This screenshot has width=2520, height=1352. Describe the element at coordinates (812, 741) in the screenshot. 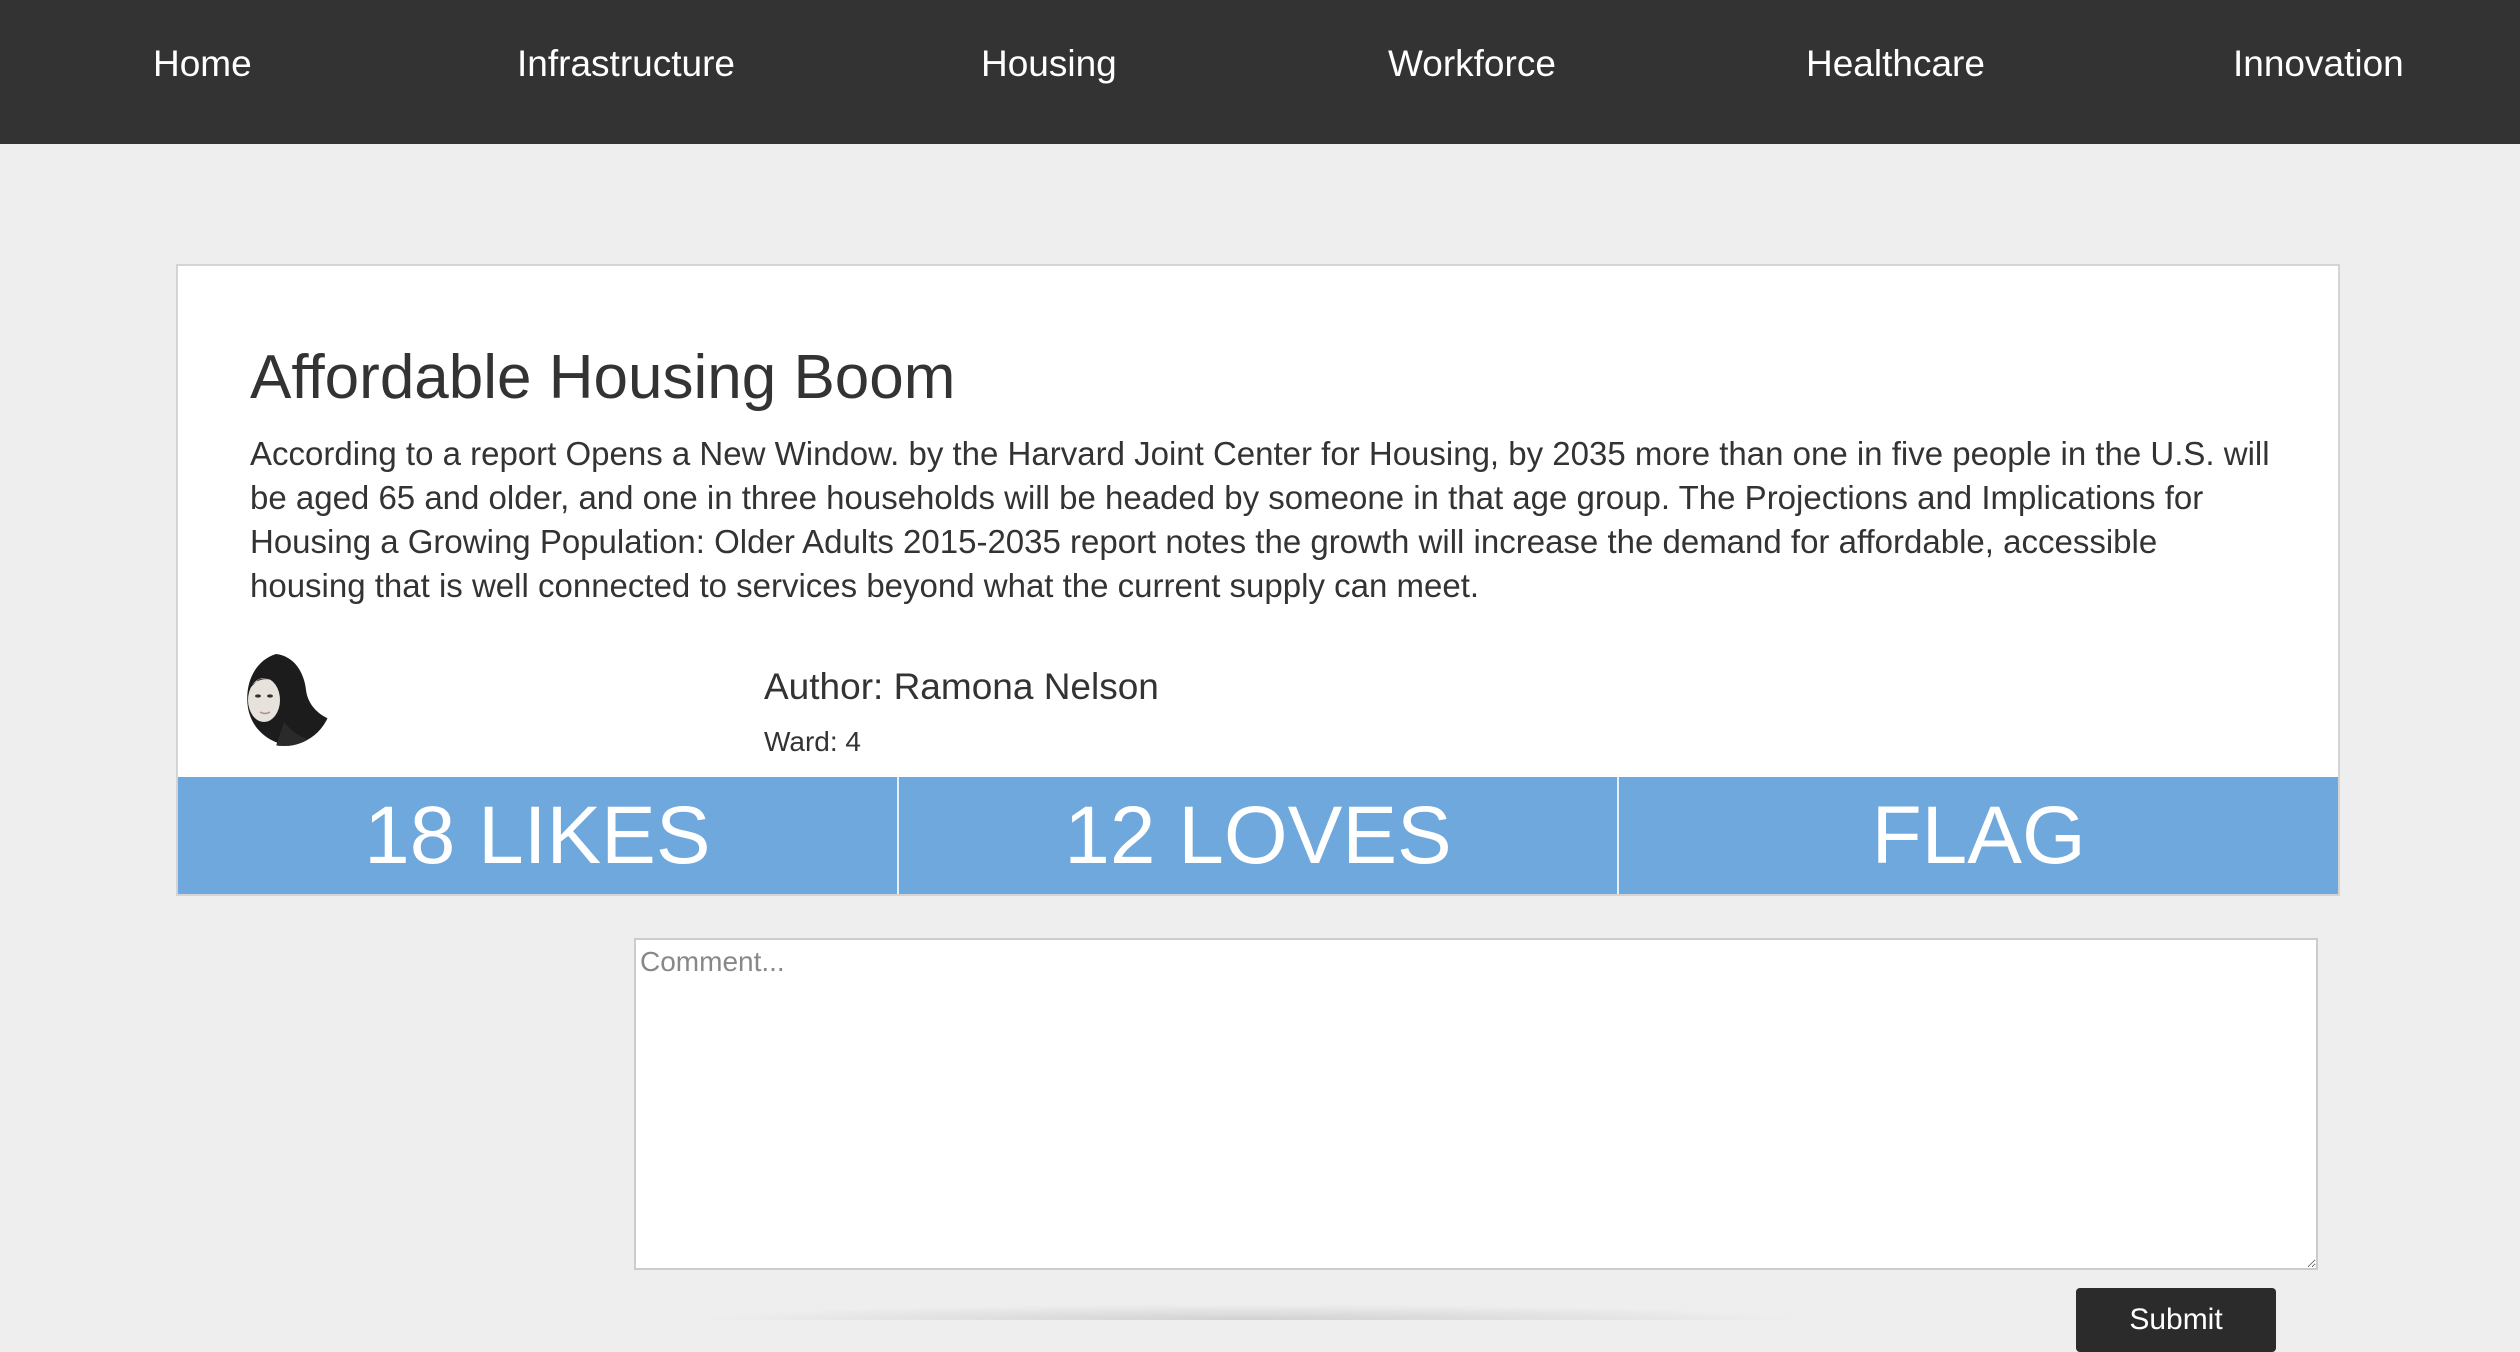

I see `author-ward: Ward: 4` at that location.